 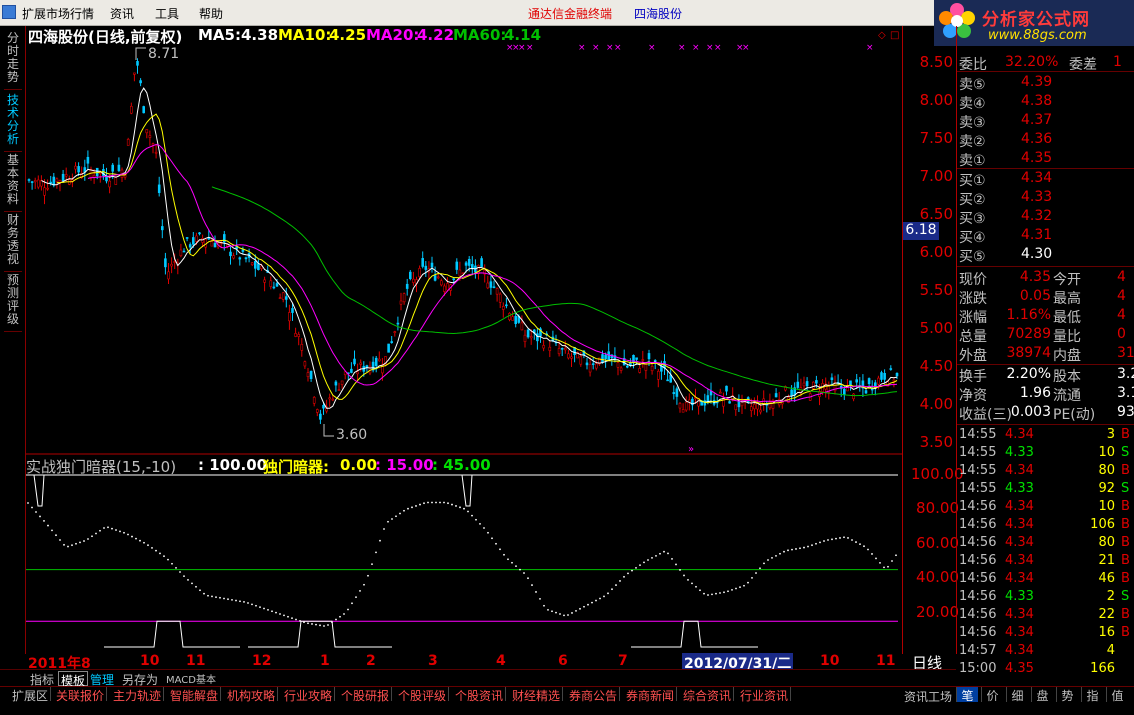 I want to click on indicator-val1: : 100.00, so click(x=233, y=465).